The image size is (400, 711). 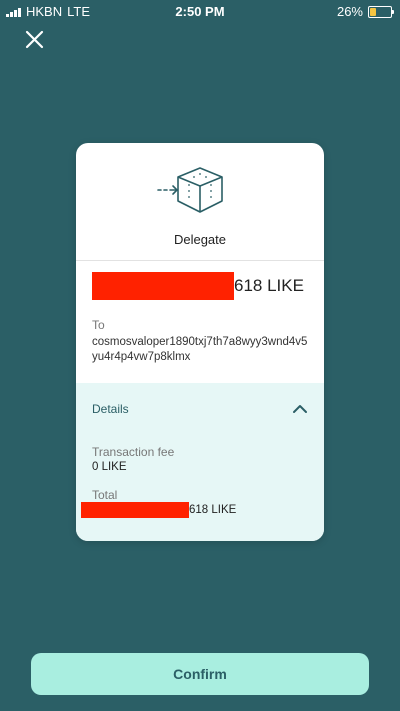 I want to click on amount-row: 618 LIKE, so click(x=198, y=286).